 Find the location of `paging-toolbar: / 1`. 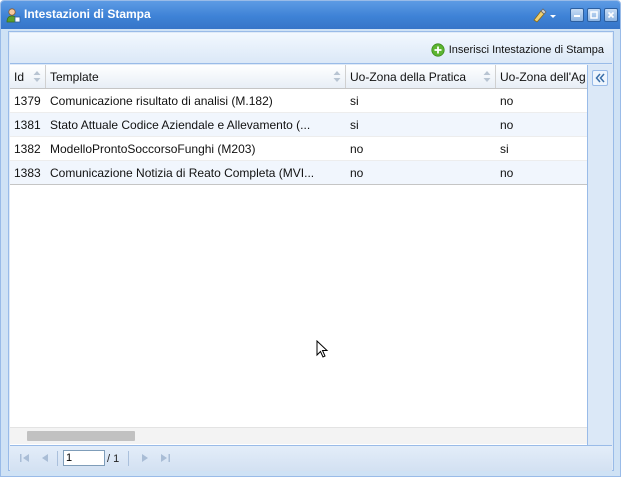

paging-toolbar: / 1 is located at coordinates (311, 458).